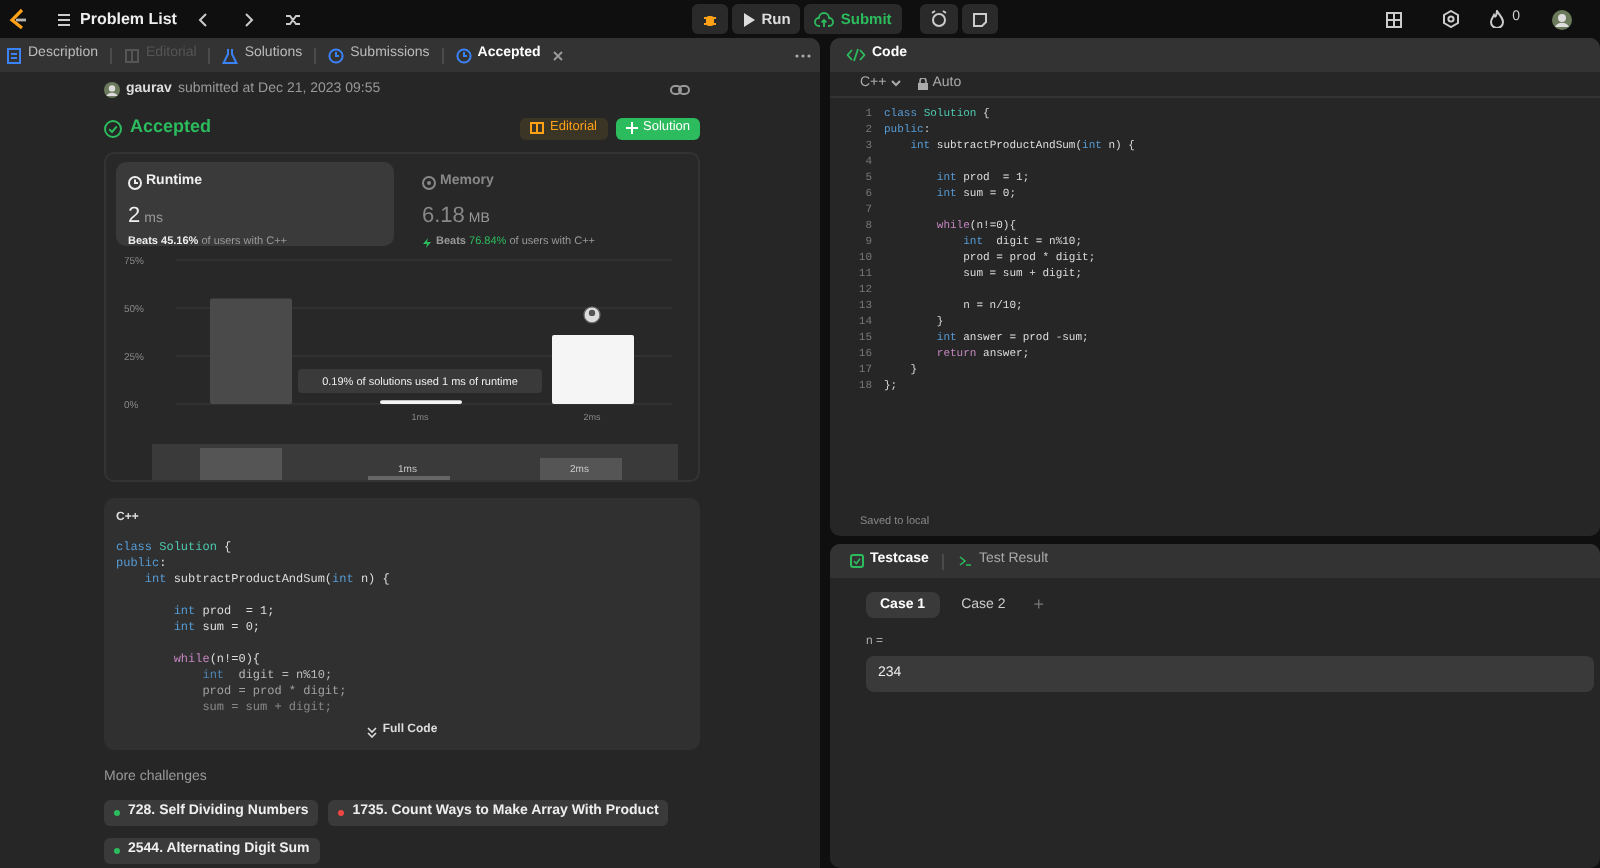  Describe the element at coordinates (803, 55) in the screenshot. I see `more-icon` at that location.